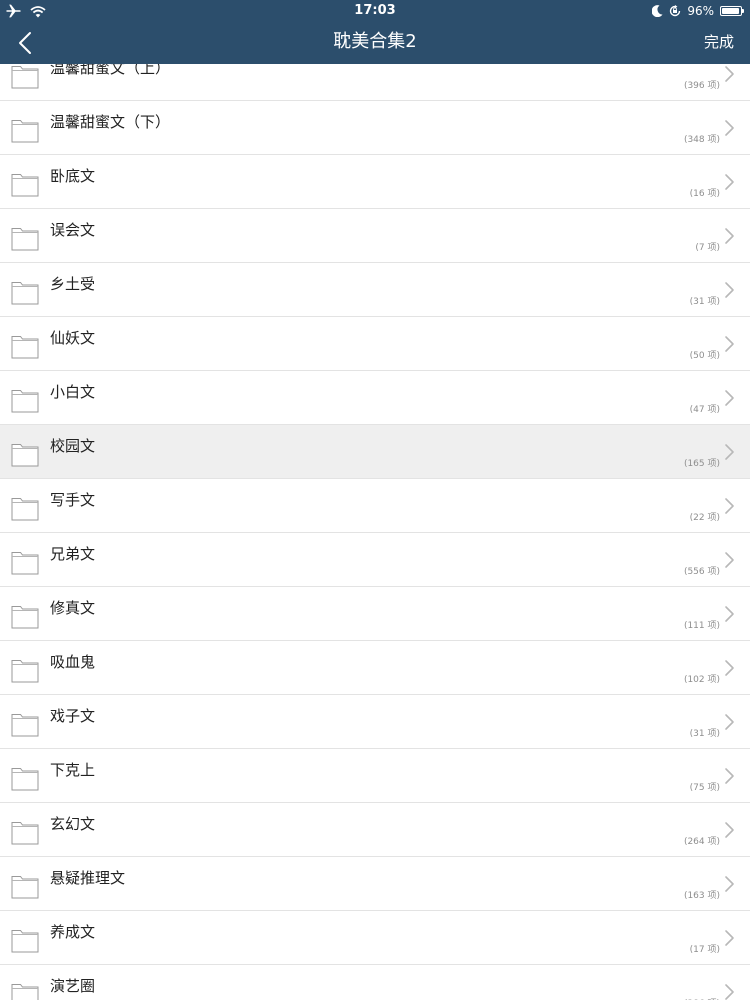 Image resolution: width=750 pixels, height=1000 pixels. What do you see at coordinates (375, 982) in the screenshot?
I see `folder-row-17: 演艺圈 (286 项)` at bounding box center [375, 982].